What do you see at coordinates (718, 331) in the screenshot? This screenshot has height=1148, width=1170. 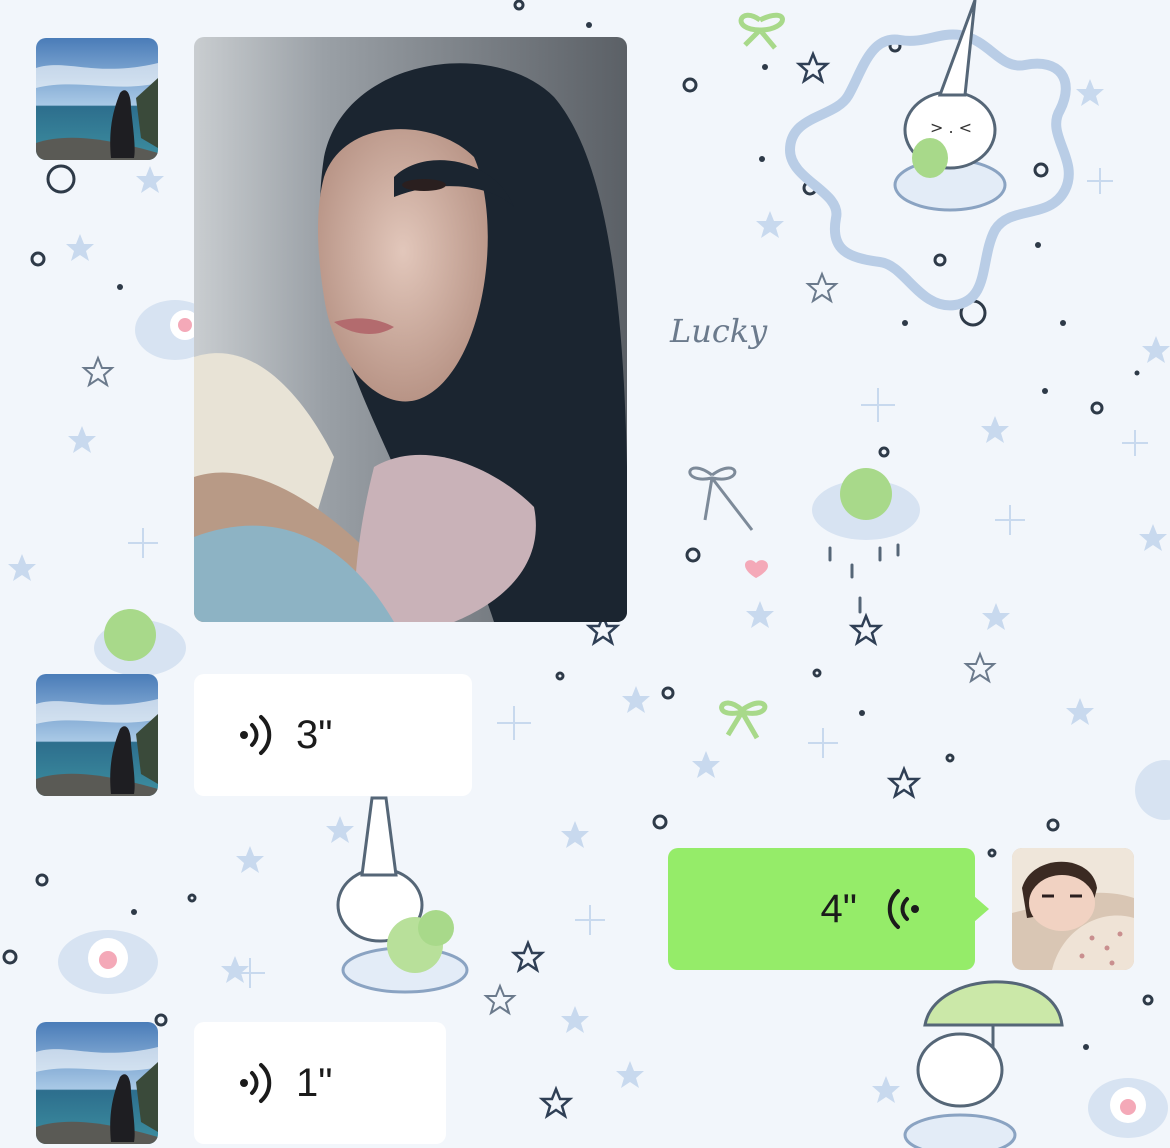 I see `wallpaper-lucky-text: Lucky` at bounding box center [718, 331].